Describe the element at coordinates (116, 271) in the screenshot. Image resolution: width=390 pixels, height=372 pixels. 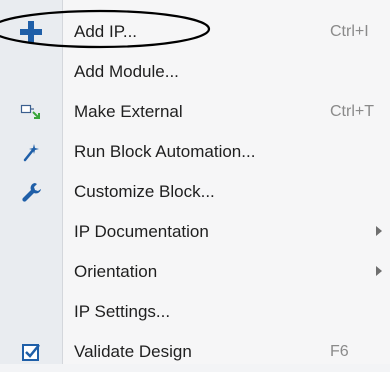
I see `menu-item-label: Orientation` at that location.